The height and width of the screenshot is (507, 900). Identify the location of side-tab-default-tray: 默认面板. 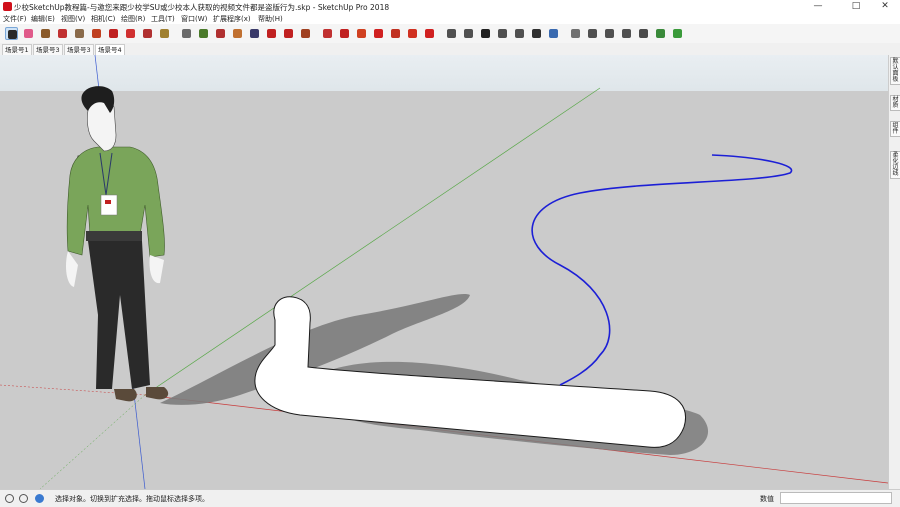
(895, 71).